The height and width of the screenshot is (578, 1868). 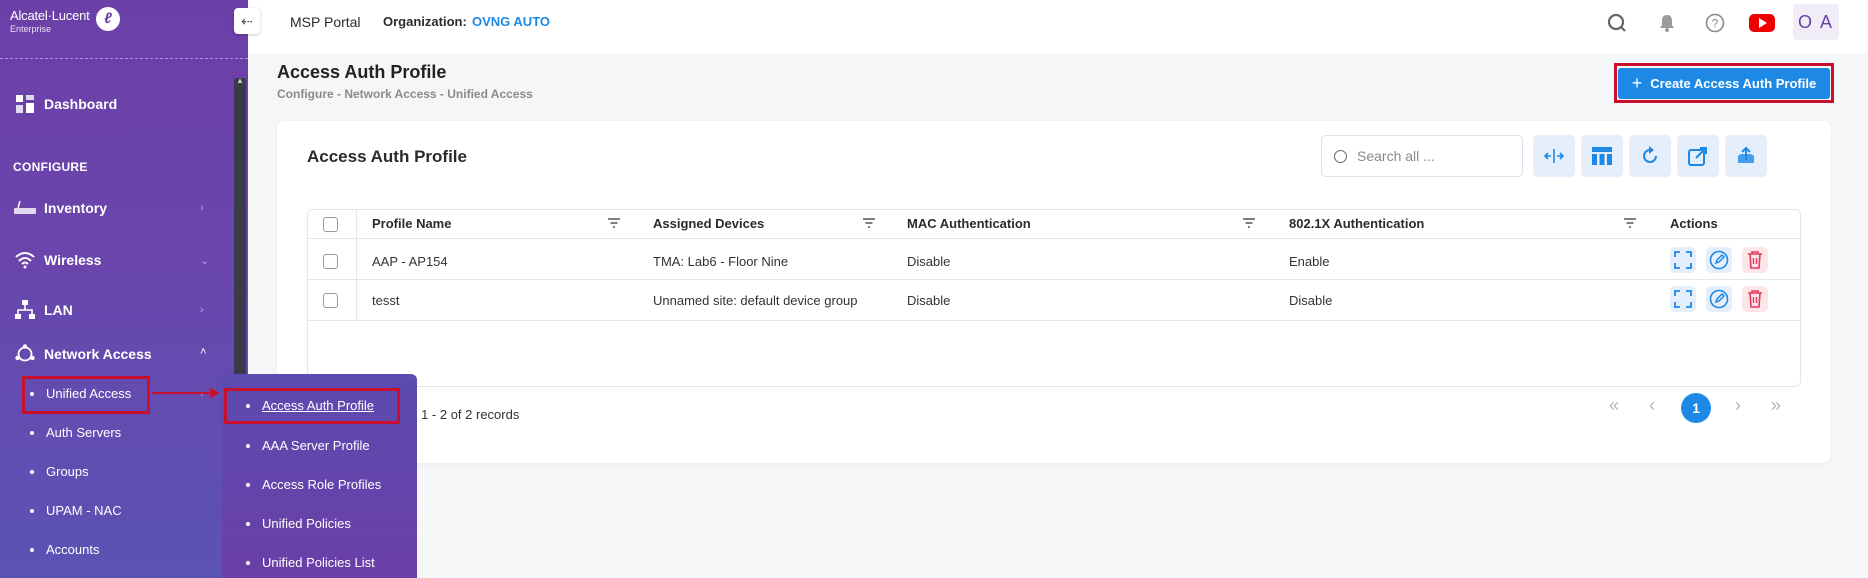 I want to click on brand-mark-icon: ℓ, so click(x=108, y=19).